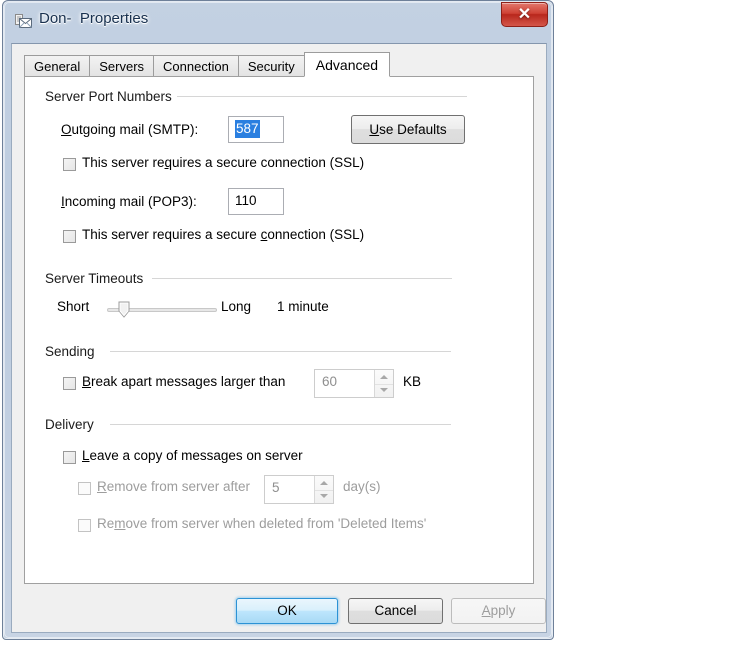  What do you see at coordinates (122, 65) in the screenshot?
I see `tab-servers: Servers` at bounding box center [122, 65].